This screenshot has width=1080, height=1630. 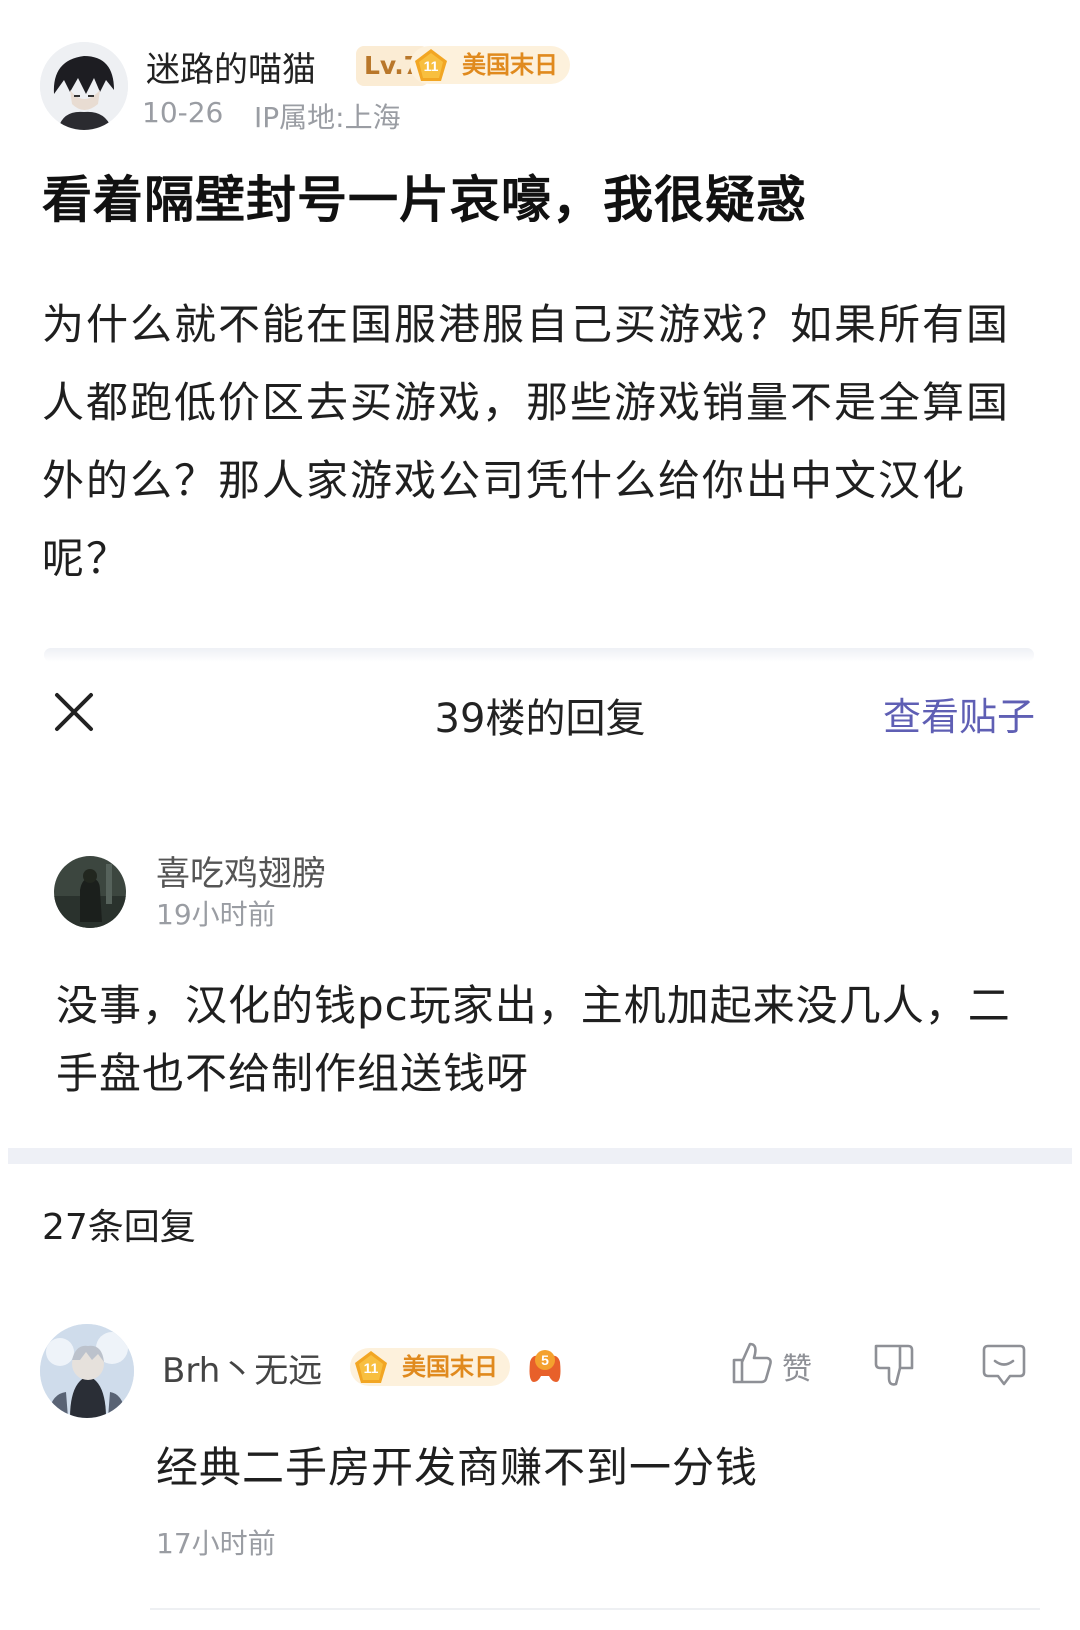 I want to click on reply-author-name: Brh丶无远, so click(x=242, y=1367).